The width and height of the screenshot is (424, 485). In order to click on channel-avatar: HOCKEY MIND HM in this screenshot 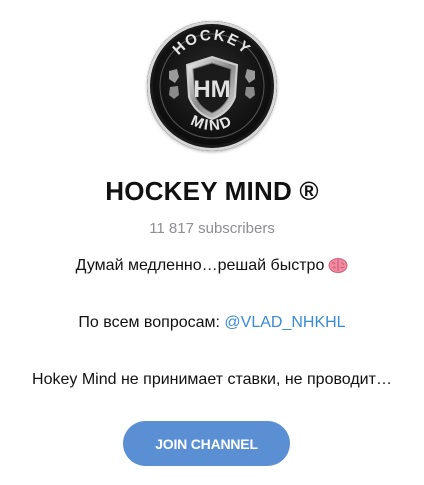, I will do `click(212, 86)`.